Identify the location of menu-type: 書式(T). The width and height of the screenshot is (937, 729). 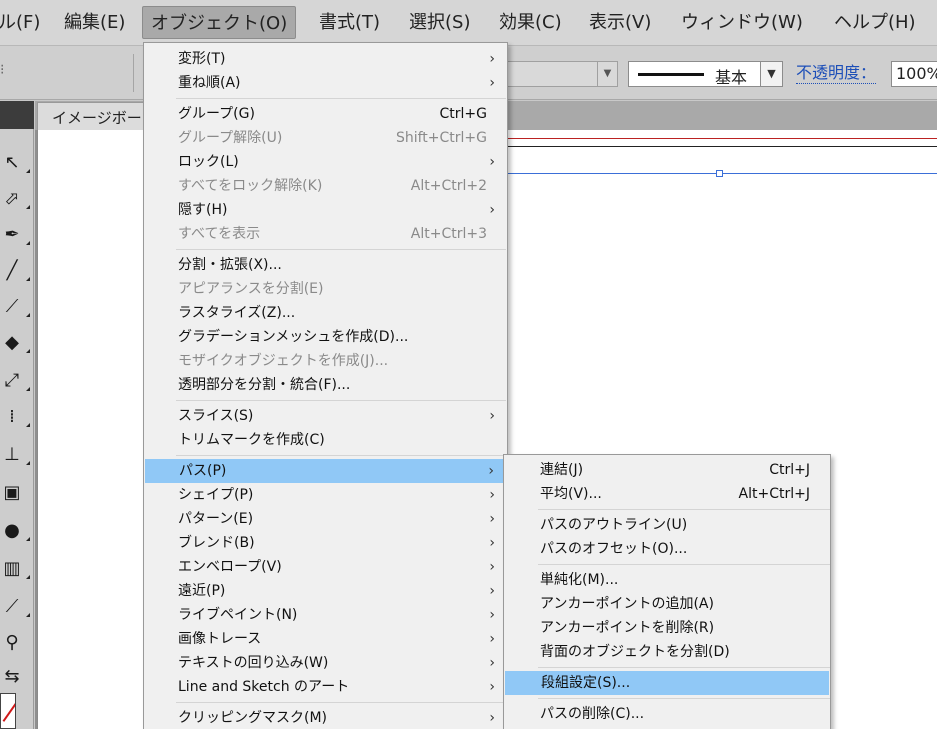
(349, 22).